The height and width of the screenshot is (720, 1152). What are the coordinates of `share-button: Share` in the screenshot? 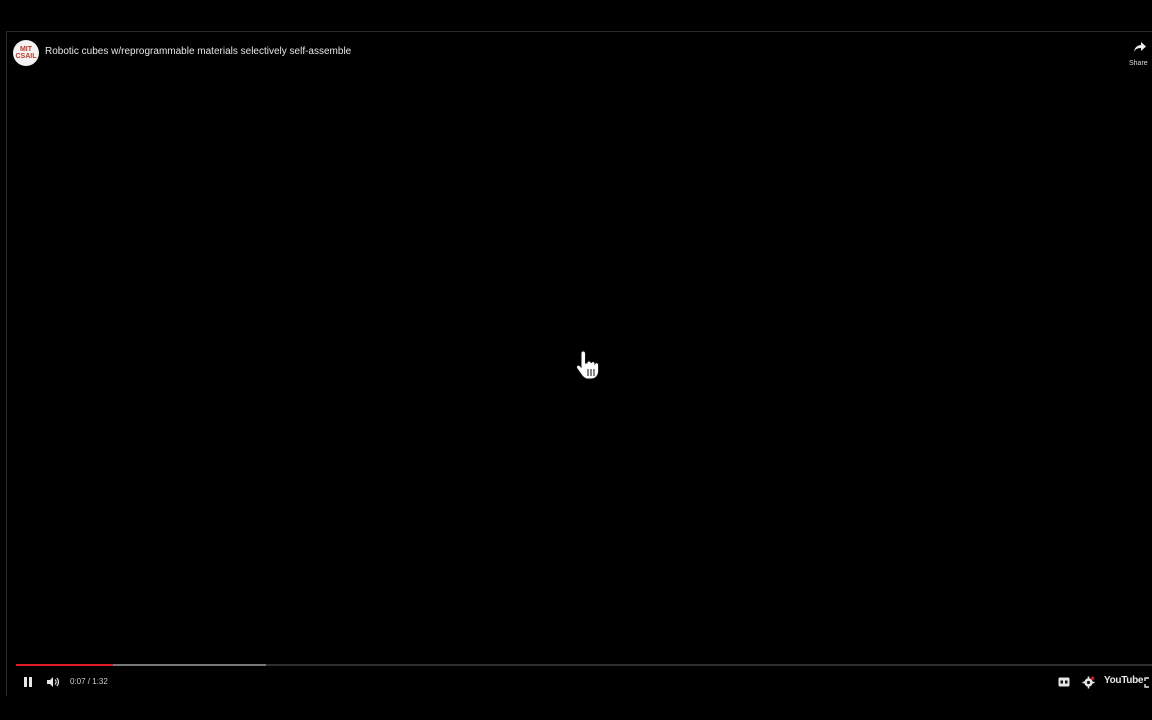 It's located at (1140, 56).